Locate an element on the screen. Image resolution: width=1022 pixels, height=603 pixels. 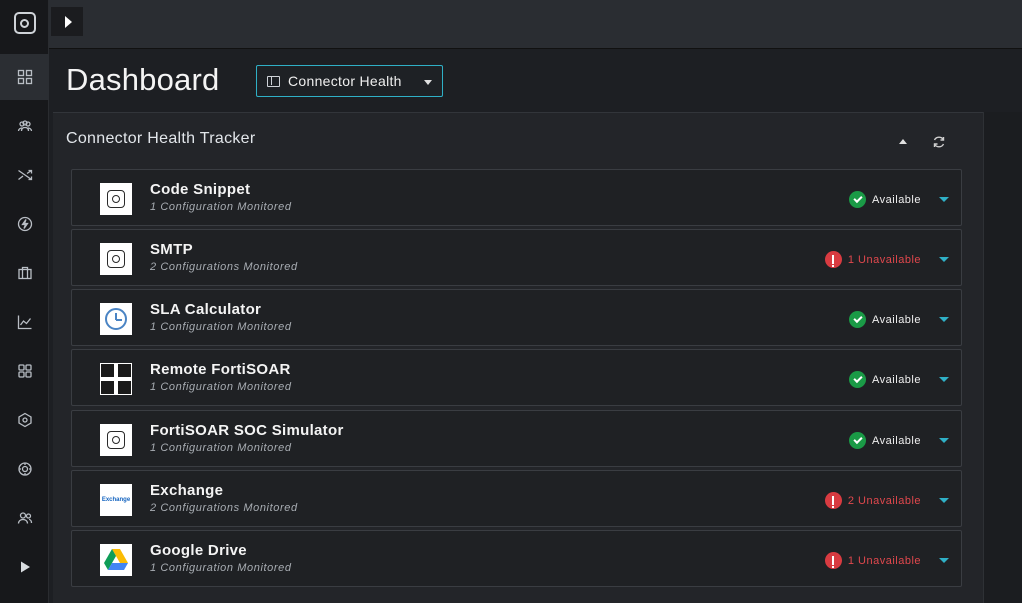
smtp-logo is located at coordinates (116, 259).